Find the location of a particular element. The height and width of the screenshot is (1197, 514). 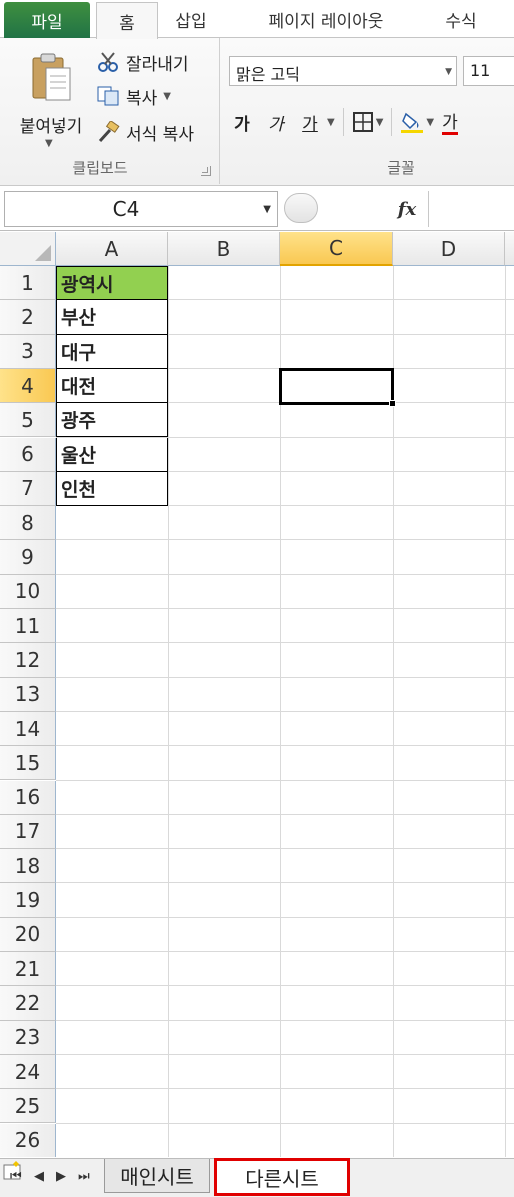

tab-insert: 삽입 is located at coordinates (191, 19).